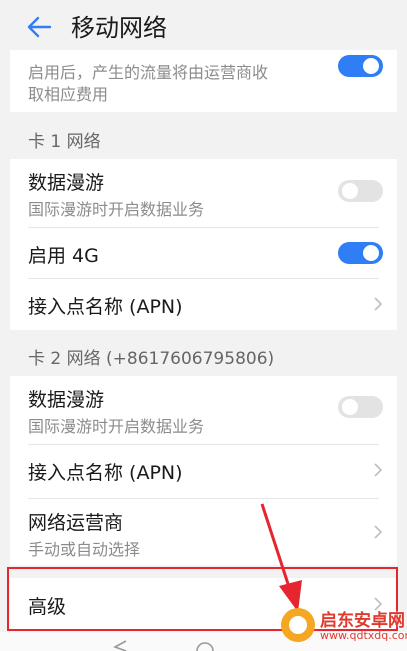 Image resolution: width=407 pixels, height=651 pixels. I want to click on sim2-apn-title: 接入点名称 (APN), so click(105, 473).